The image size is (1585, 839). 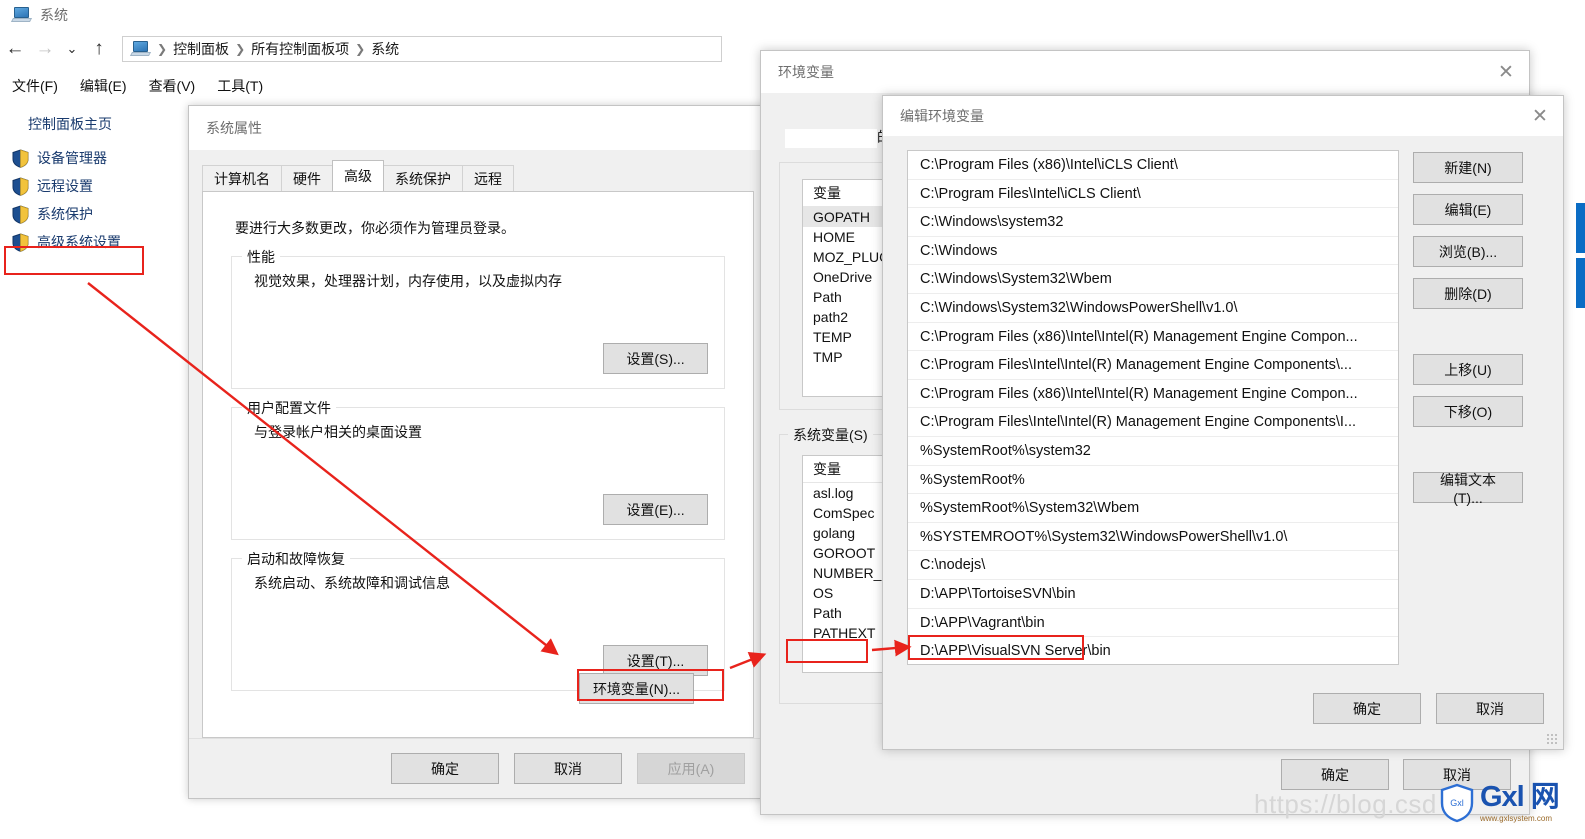 What do you see at coordinates (1367, 708) in the screenshot?
I see `editdlg-ok-button: 确定` at bounding box center [1367, 708].